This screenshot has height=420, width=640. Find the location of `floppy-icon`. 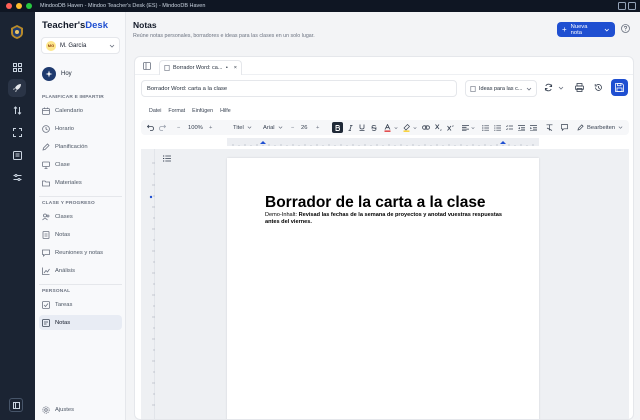

floppy-icon is located at coordinates (619, 87).